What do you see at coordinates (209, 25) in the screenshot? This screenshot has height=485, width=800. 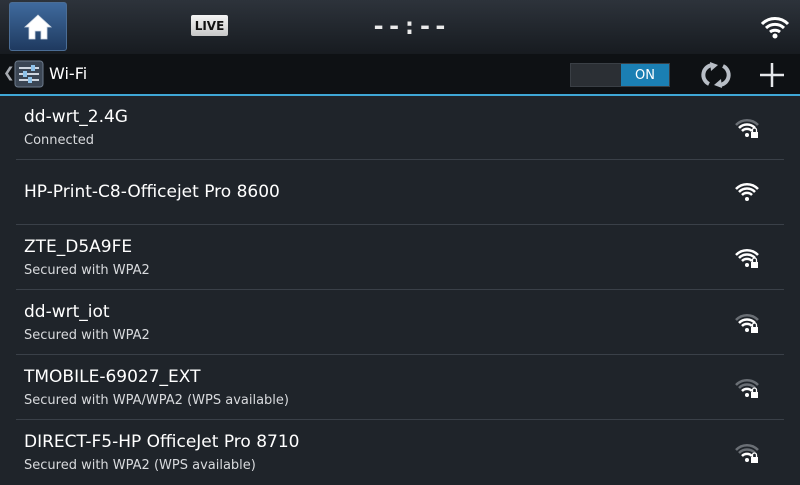 I see `live-badge: LIVE` at bounding box center [209, 25].